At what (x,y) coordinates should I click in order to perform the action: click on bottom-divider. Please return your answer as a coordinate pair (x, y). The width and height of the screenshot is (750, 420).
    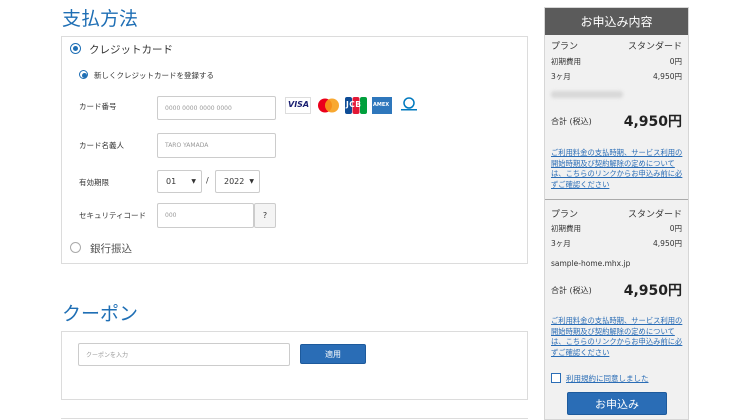
    Looking at the image, I should click on (294, 418).